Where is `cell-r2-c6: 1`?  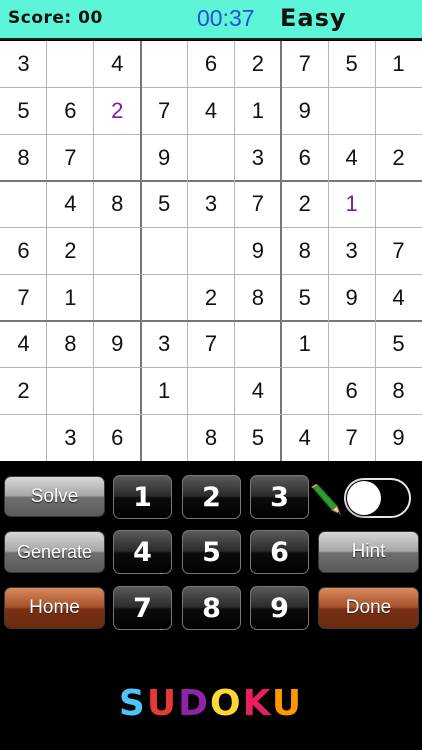 cell-r2-c6: 1 is located at coordinates (257, 111).